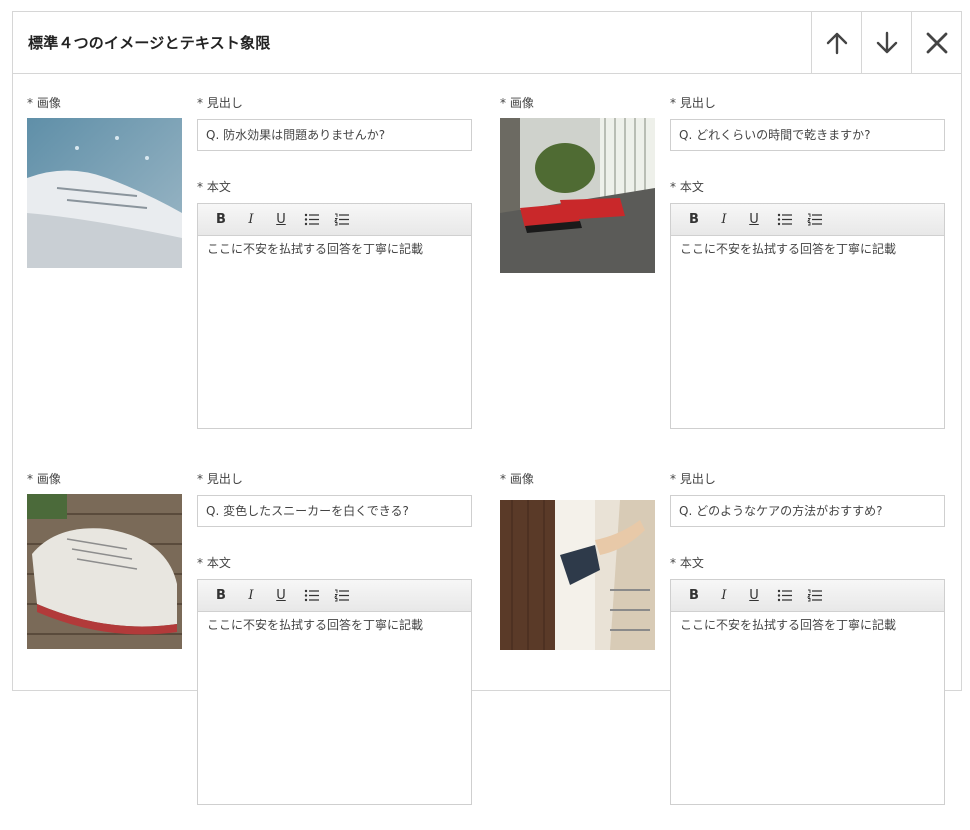 The width and height of the screenshot is (970, 830). What do you see at coordinates (104, 193) in the screenshot?
I see `image-sneaker-water` at bounding box center [104, 193].